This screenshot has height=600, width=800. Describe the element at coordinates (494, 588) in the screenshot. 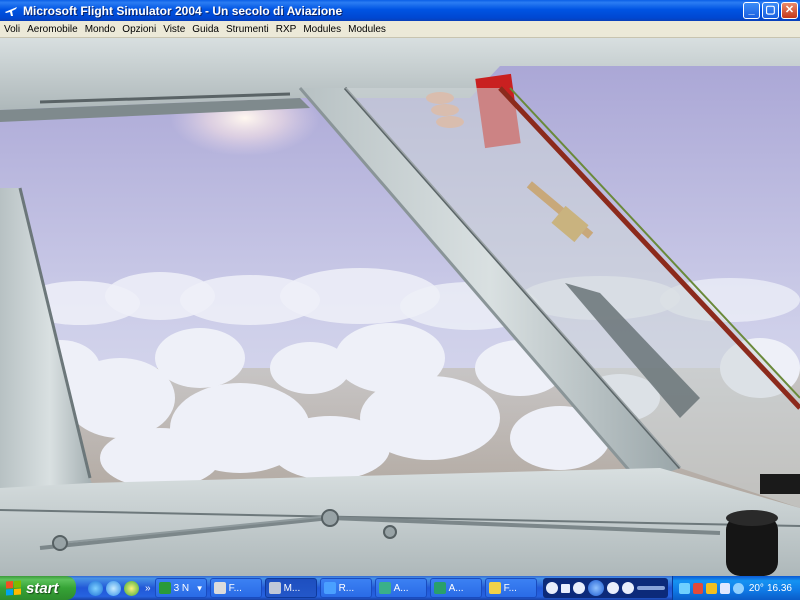

I see `folder-icon` at that location.